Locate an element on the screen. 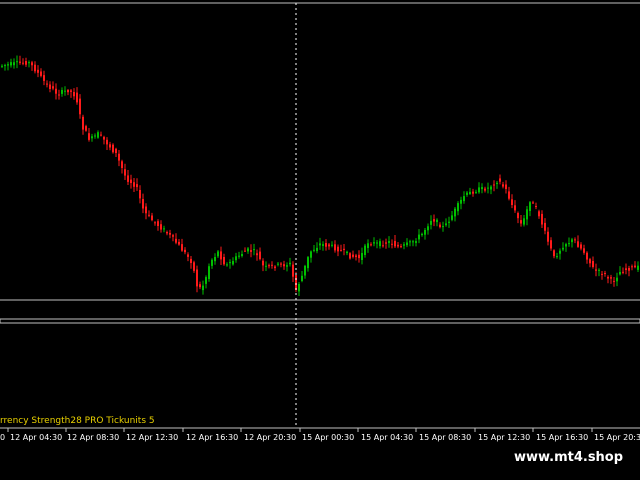 This screenshot has width=640, height=480. watermark-logo: www.mt4.shop is located at coordinates (568, 458).